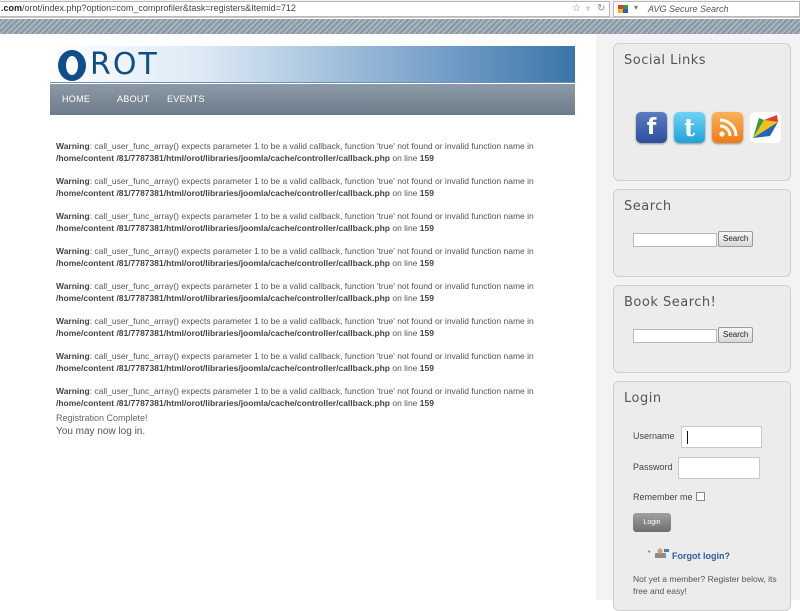  What do you see at coordinates (124, 64) in the screenshot?
I see `logo-text: ROT` at bounding box center [124, 64].